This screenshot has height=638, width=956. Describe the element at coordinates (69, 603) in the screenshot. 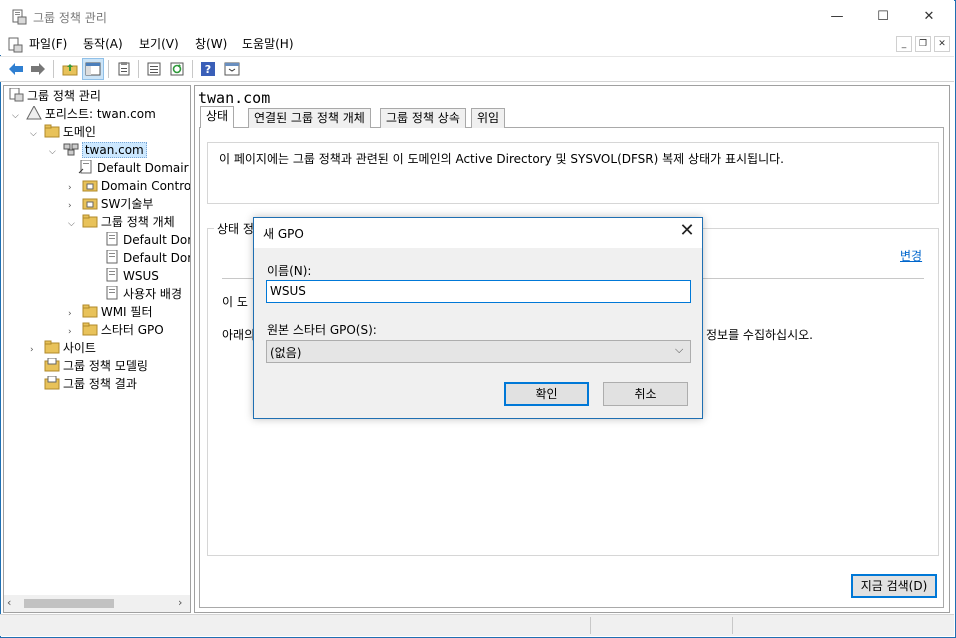

I see `scrollbar-thumb` at that location.